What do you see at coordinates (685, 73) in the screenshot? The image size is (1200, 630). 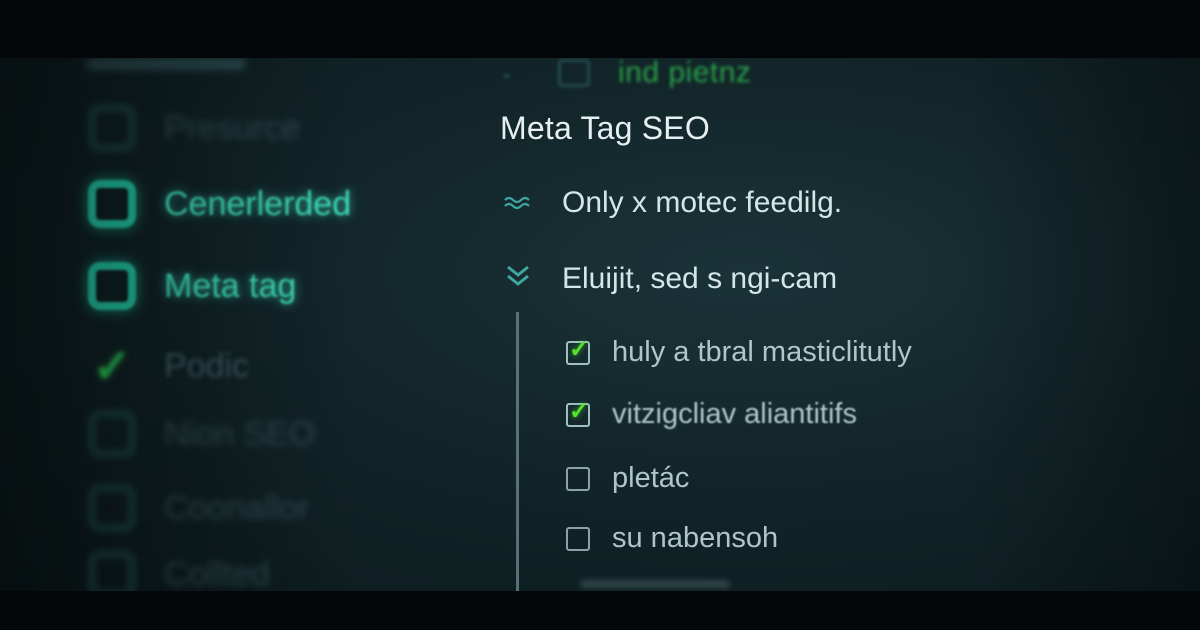 I see `top-fragment-label: ind pietnz` at bounding box center [685, 73].